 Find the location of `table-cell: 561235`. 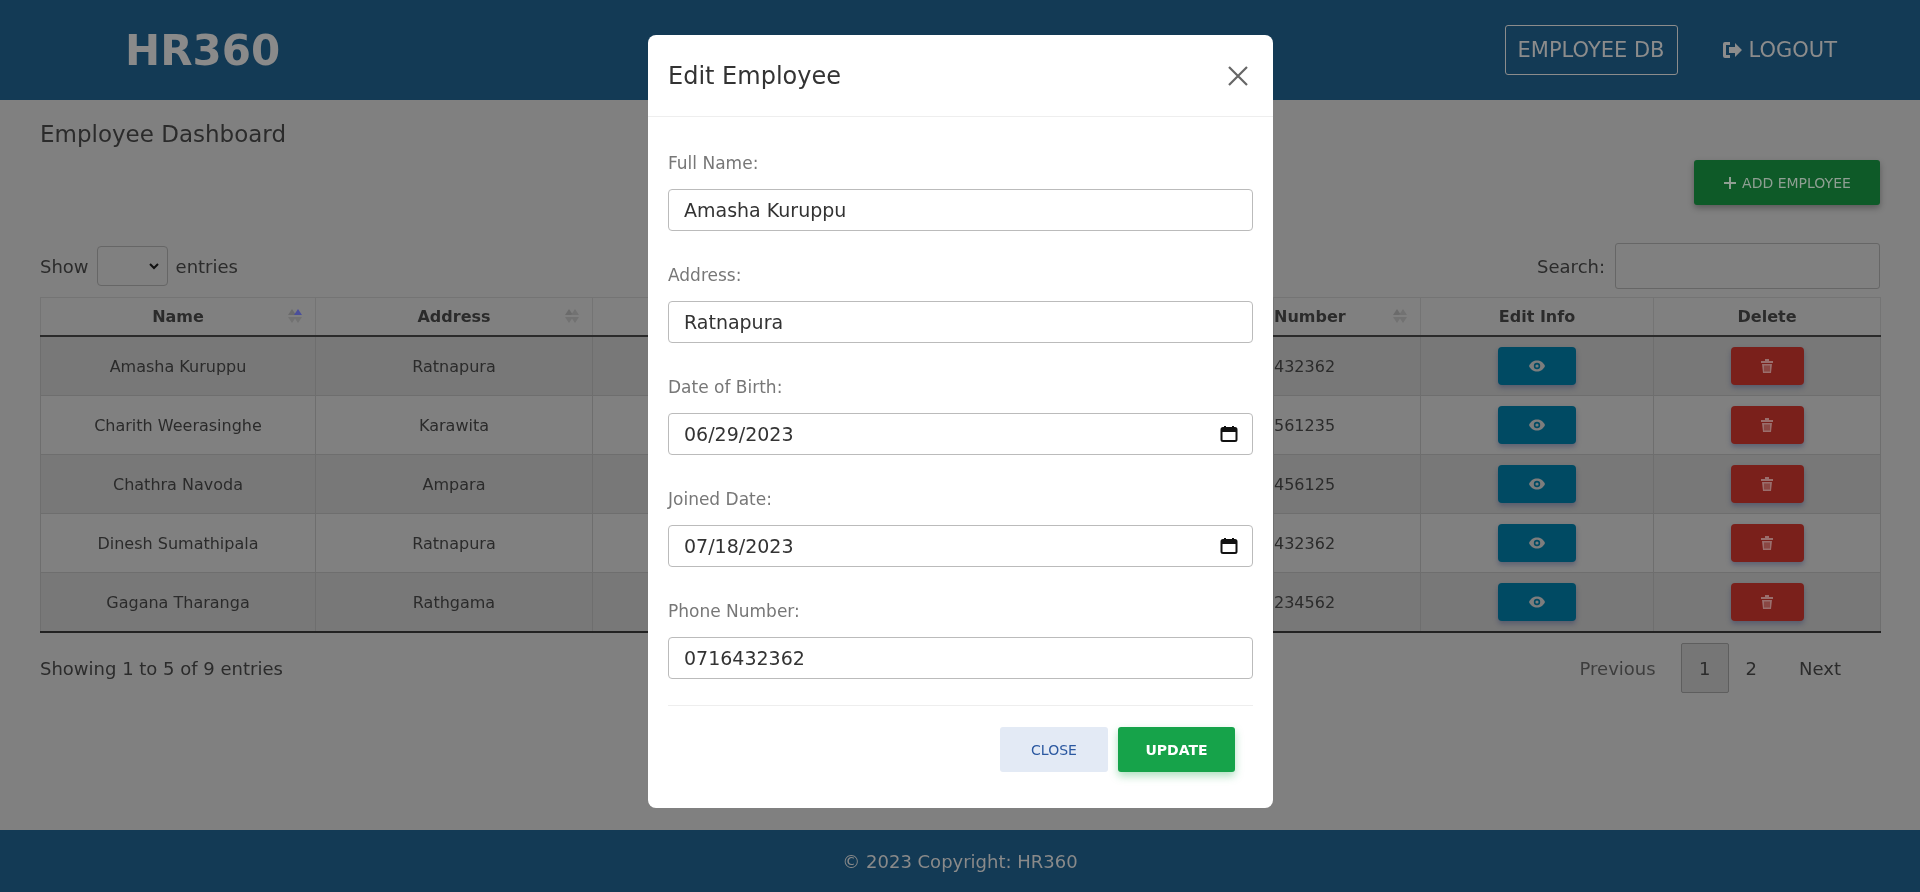

table-cell: 561235 is located at coordinates (1305, 425).